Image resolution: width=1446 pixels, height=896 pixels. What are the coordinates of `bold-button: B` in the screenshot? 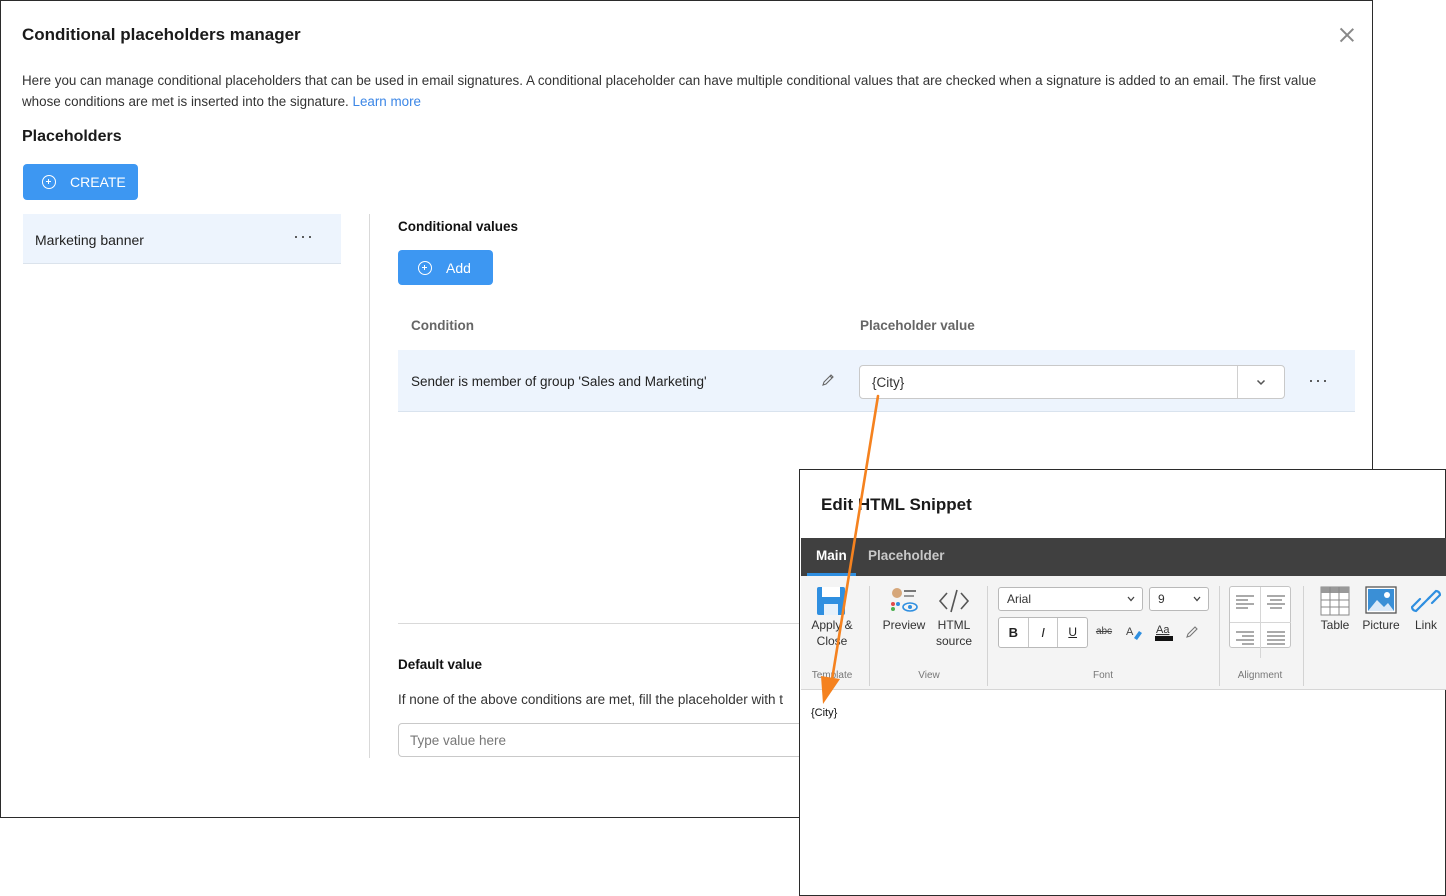 It's located at (1014, 632).